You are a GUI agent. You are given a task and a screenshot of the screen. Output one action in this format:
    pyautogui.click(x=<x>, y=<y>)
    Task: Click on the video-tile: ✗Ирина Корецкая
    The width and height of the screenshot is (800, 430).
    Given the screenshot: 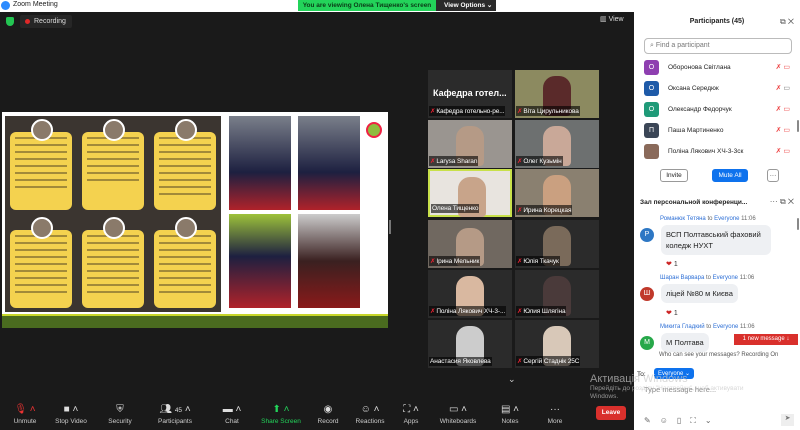 What is the action you would take?
    pyautogui.click(x=557, y=193)
    